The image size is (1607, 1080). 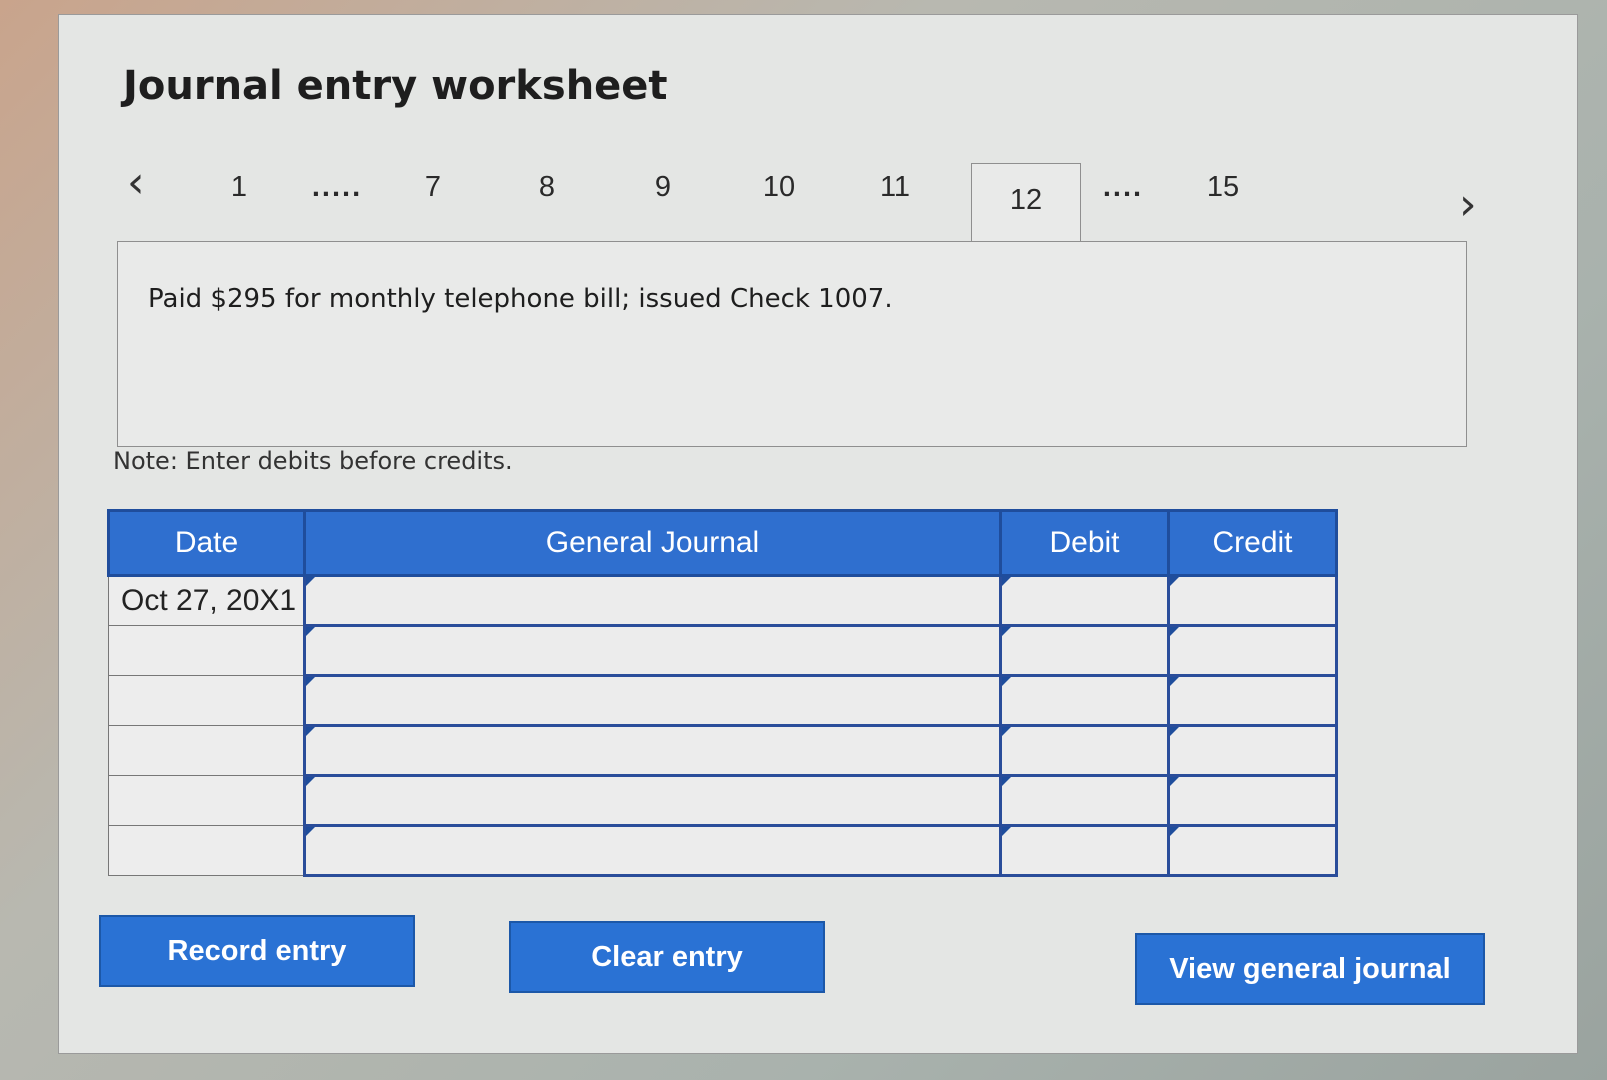 I want to click on chevron-right-icon: ›, so click(x=1468, y=205).